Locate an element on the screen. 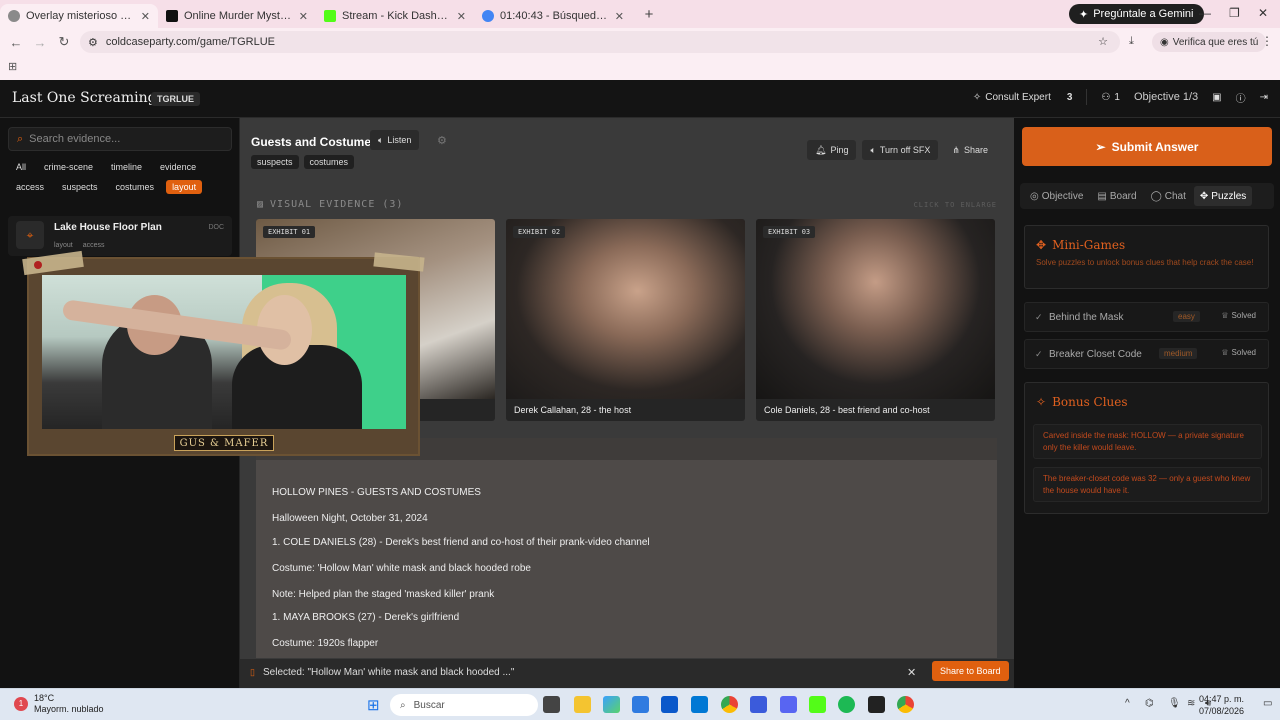 This screenshot has height=720, width=1280. browser-tab-overlay: Overlay misterioso para stream ✕ is located at coordinates (79, 16).